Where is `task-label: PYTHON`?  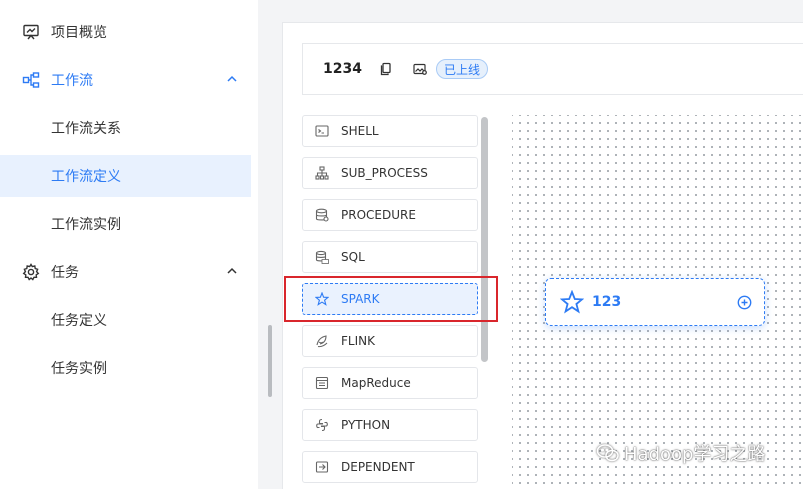 task-label: PYTHON is located at coordinates (366, 425).